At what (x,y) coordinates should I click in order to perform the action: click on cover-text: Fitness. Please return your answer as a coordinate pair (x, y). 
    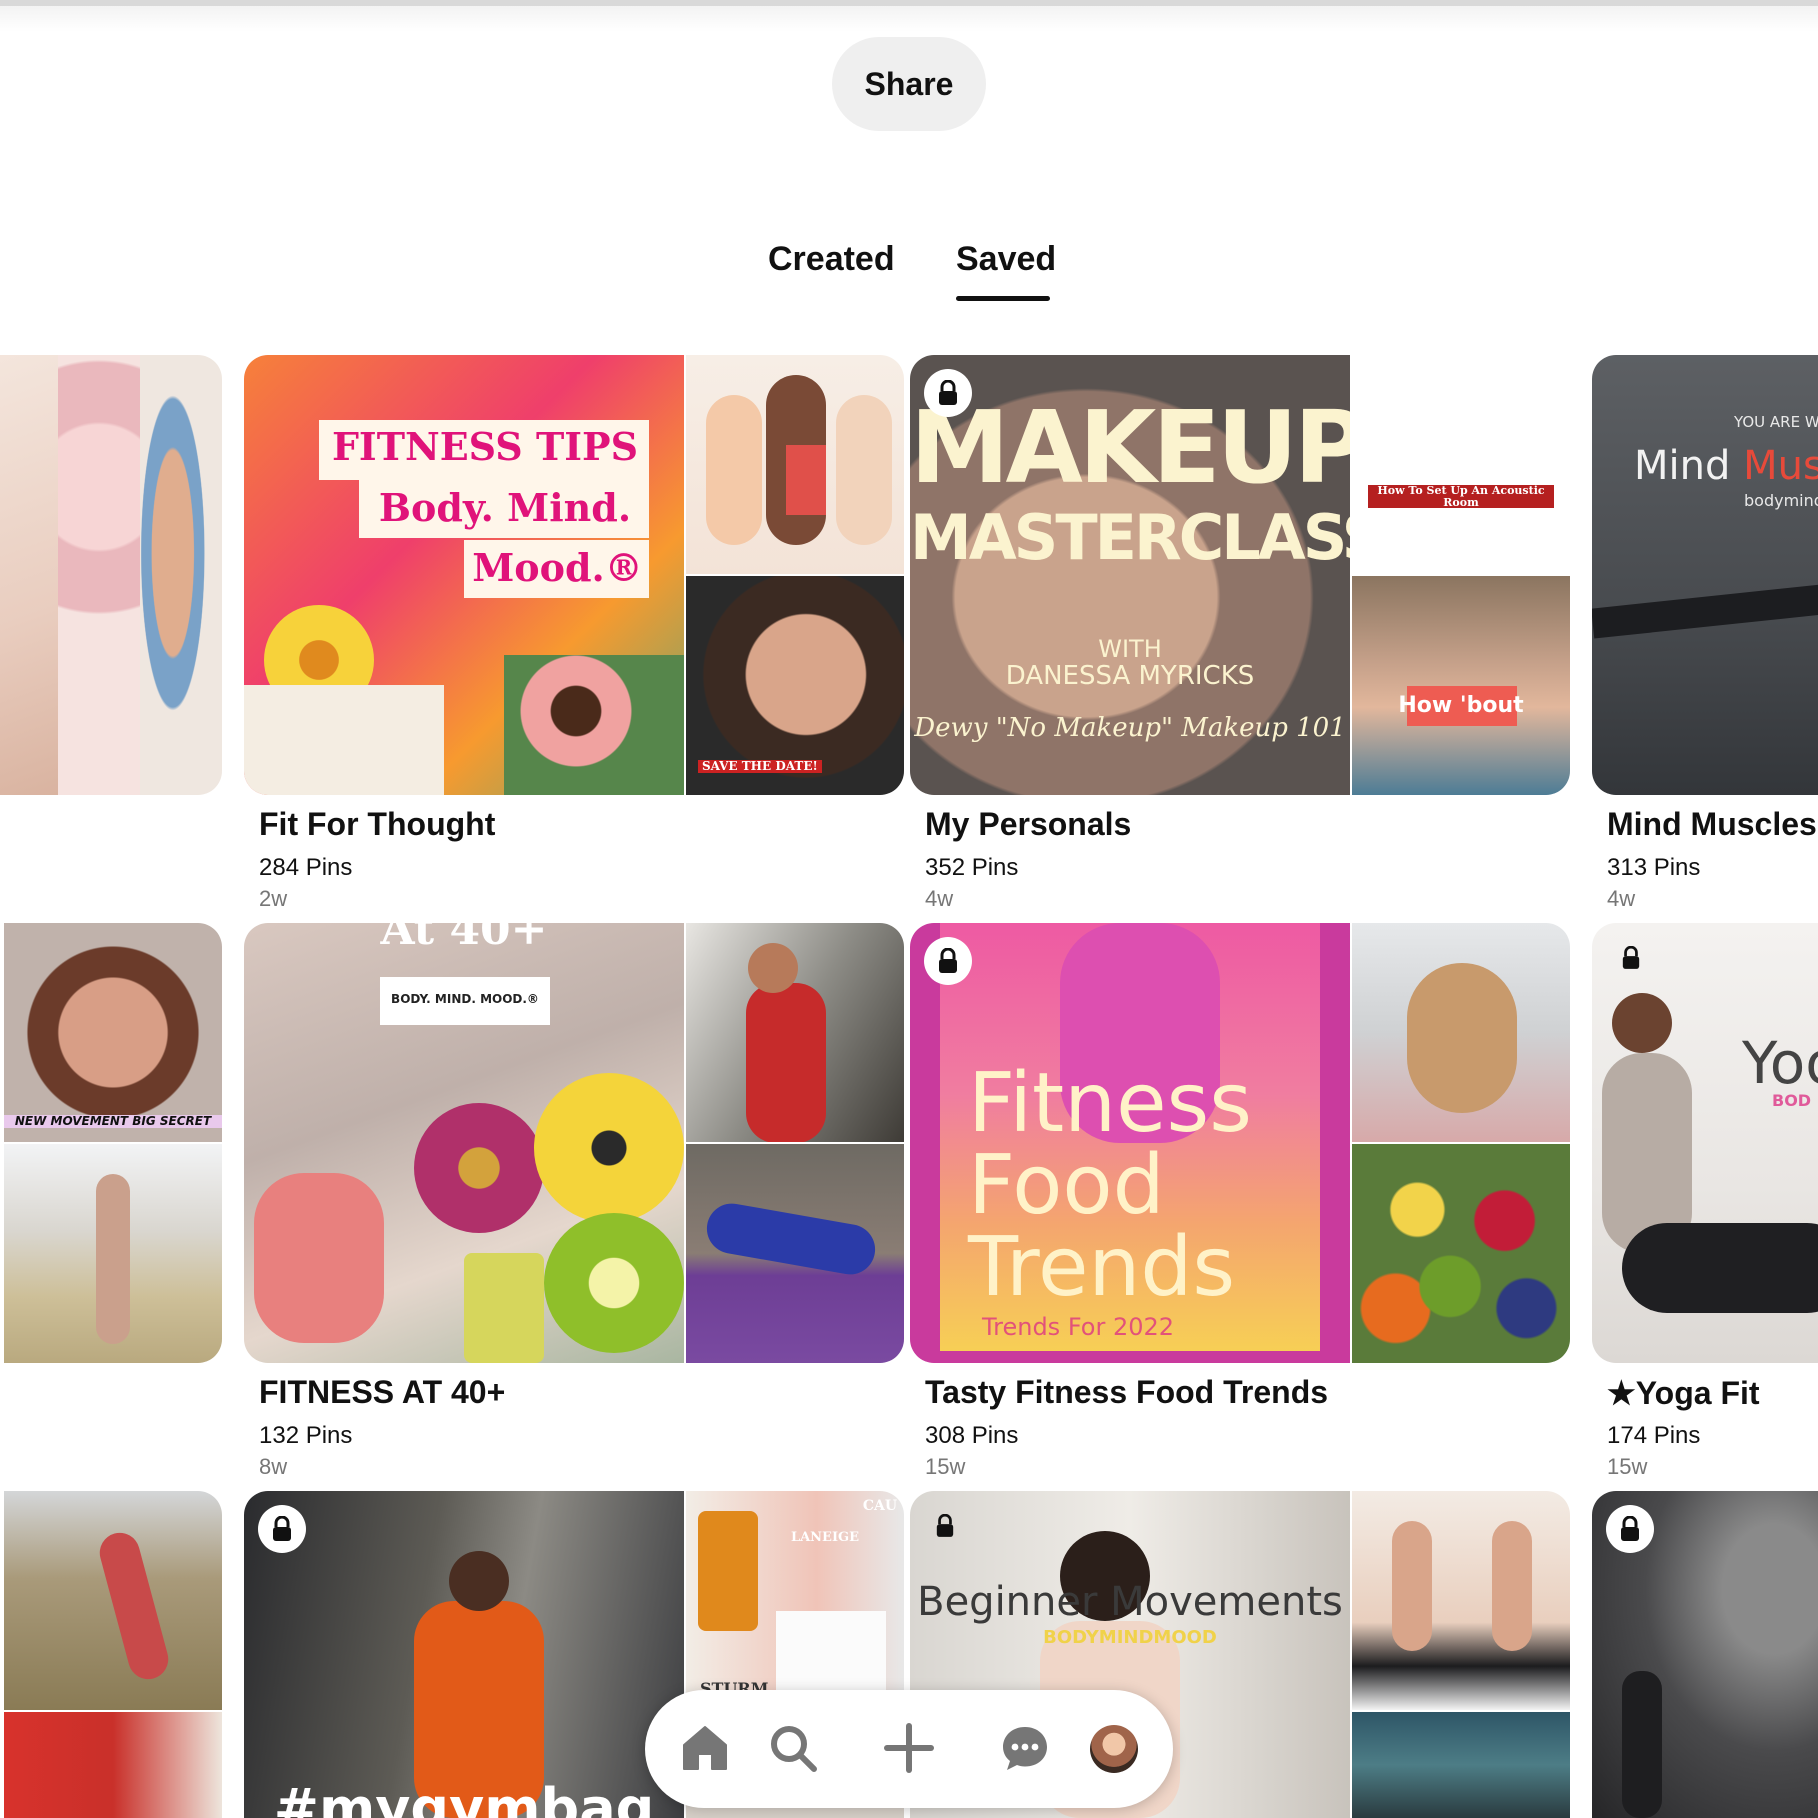
    Looking at the image, I should click on (1110, 1103).